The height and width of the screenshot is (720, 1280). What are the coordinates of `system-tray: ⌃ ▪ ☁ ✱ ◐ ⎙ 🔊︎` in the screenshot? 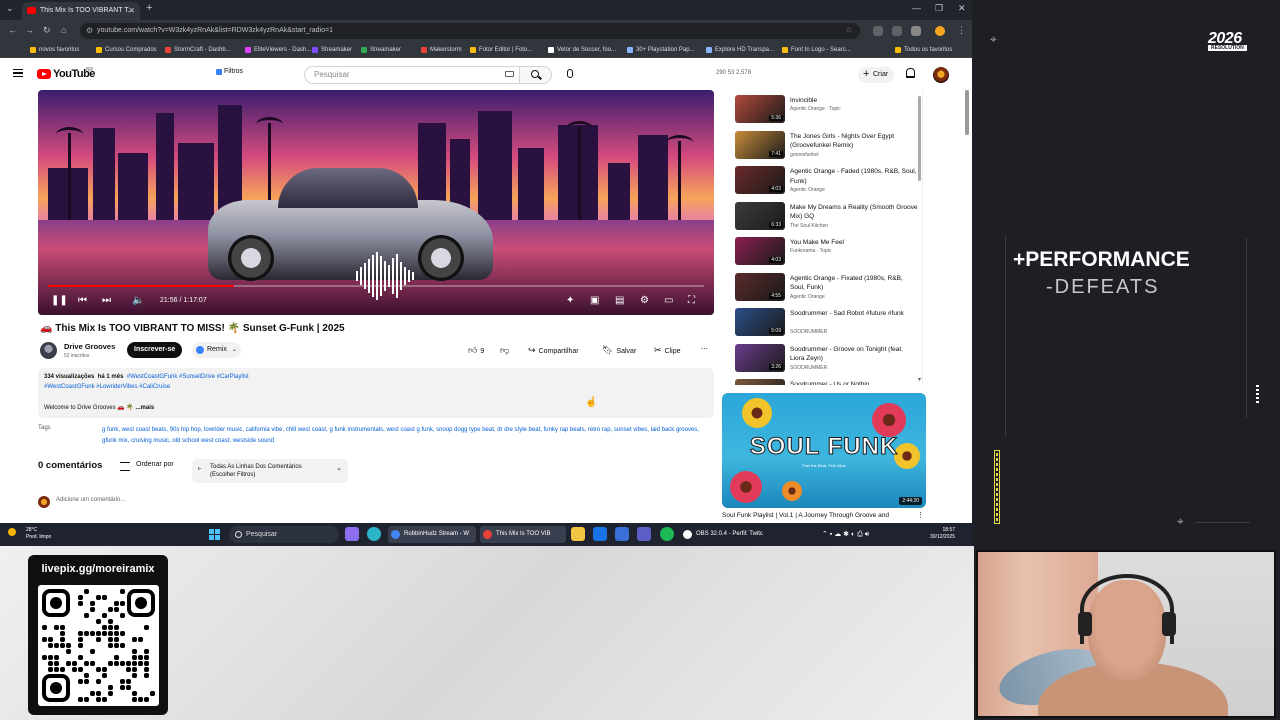 It's located at (845, 534).